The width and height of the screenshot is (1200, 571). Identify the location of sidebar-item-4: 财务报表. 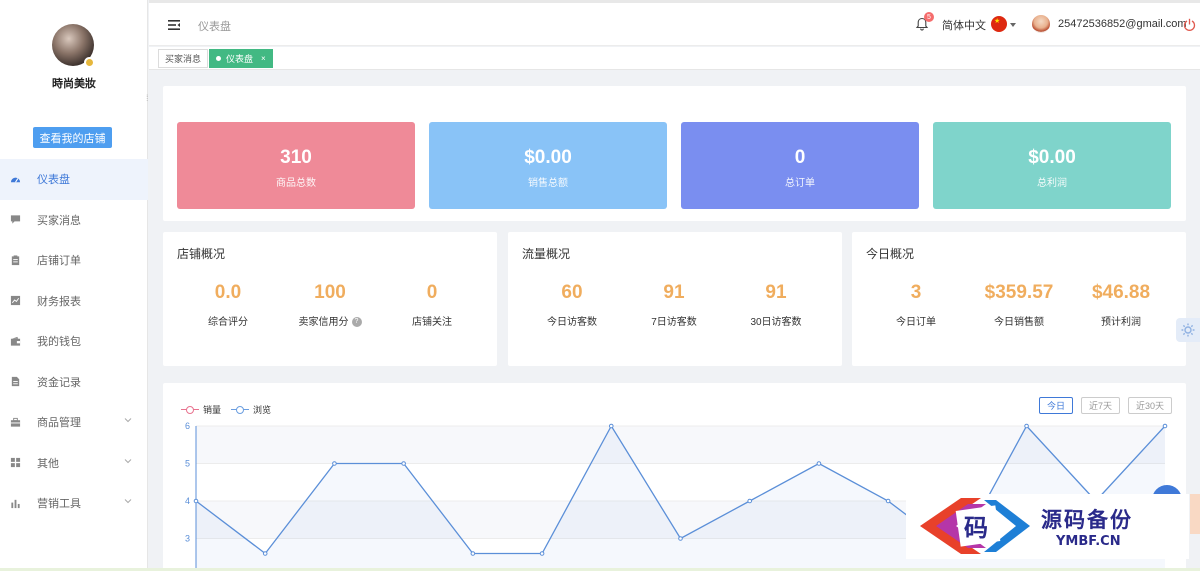
(74, 301).